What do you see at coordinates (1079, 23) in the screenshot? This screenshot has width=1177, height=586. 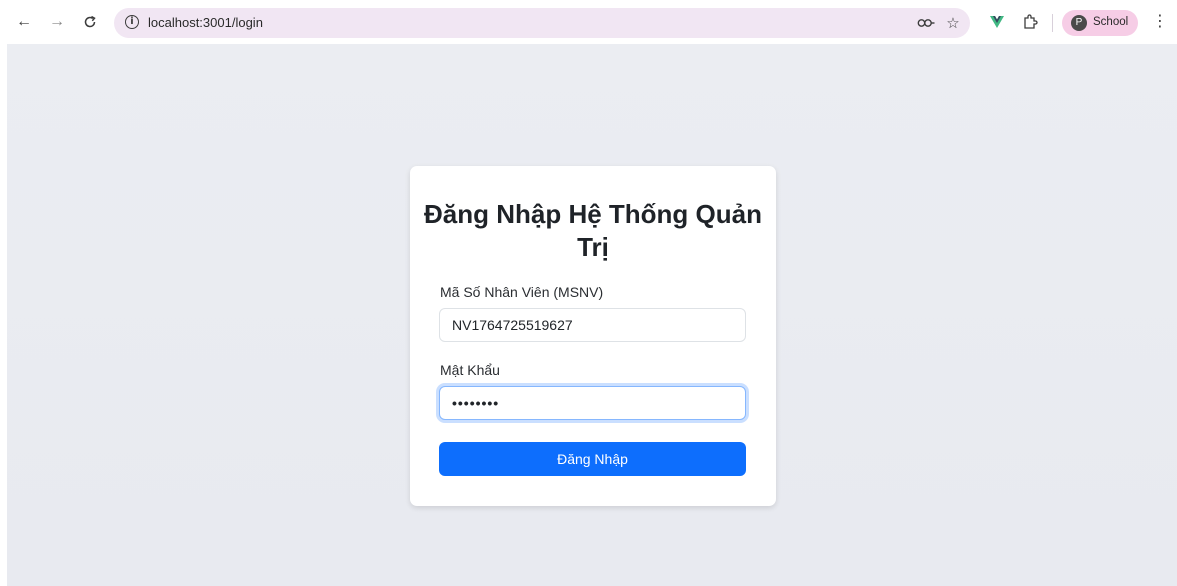 I see `avatar: P` at bounding box center [1079, 23].